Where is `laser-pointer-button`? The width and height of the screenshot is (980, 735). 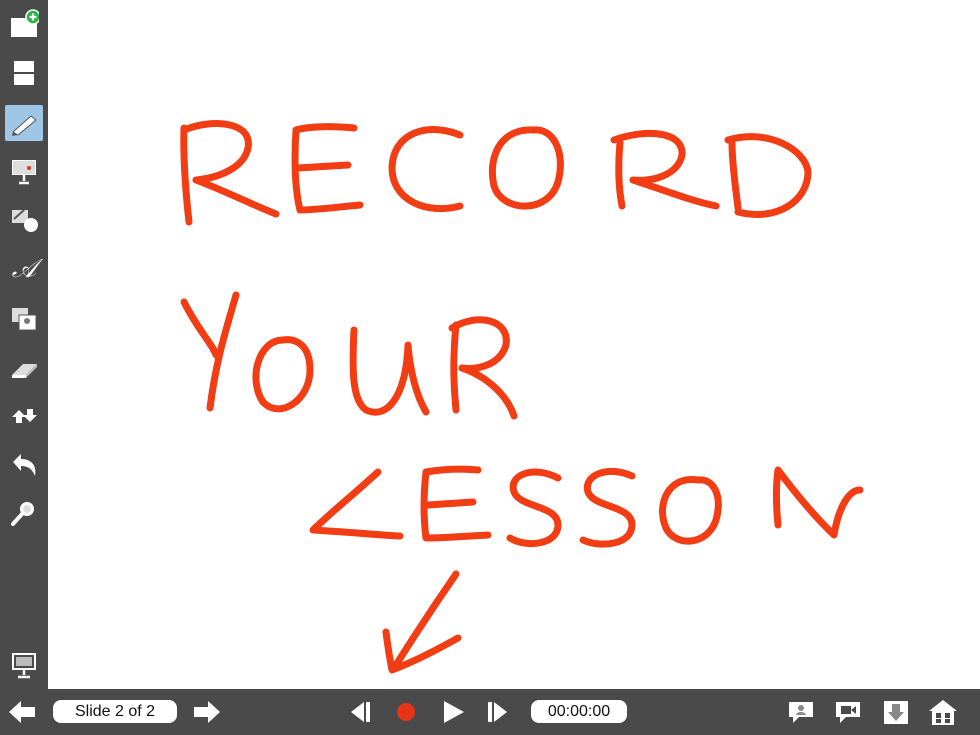
laser-pointer-button is located at coordinates (24, 171).